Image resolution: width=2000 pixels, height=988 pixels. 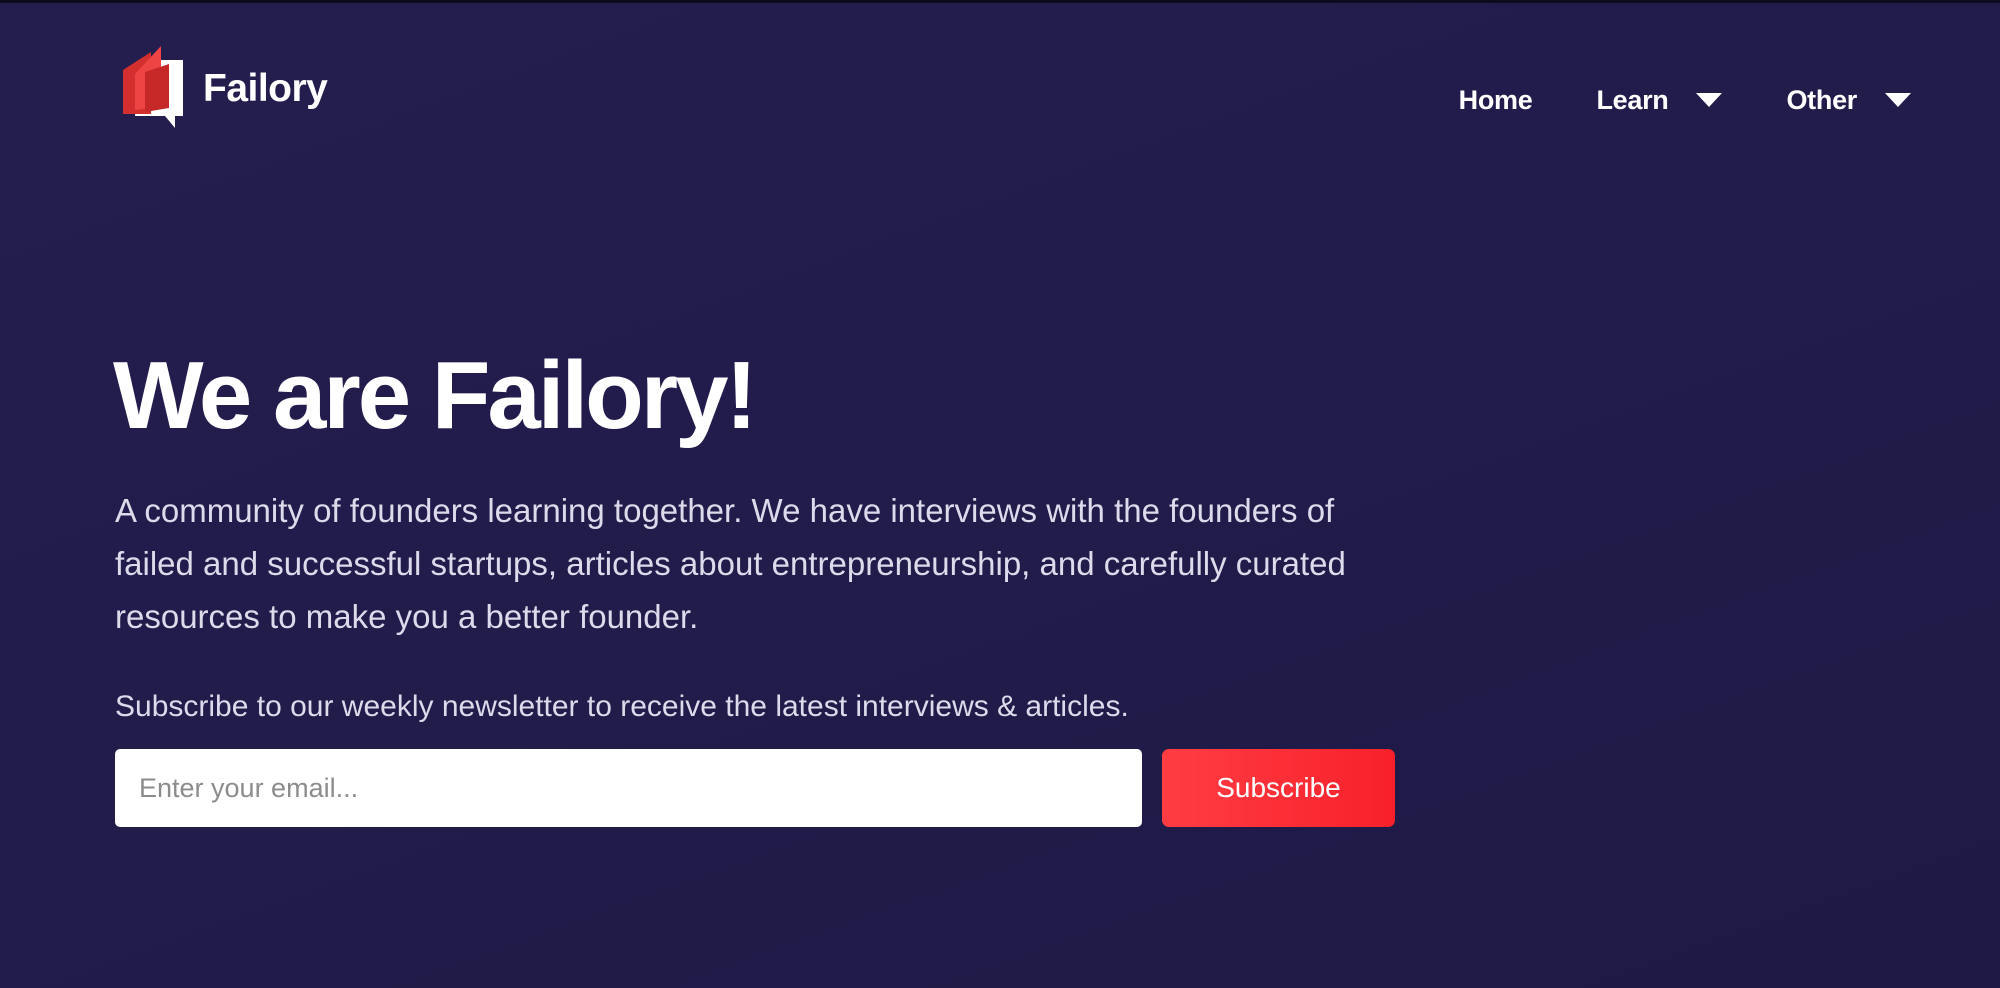 I want to click on nav-item-other: Other, so click(x=1848, y=100).